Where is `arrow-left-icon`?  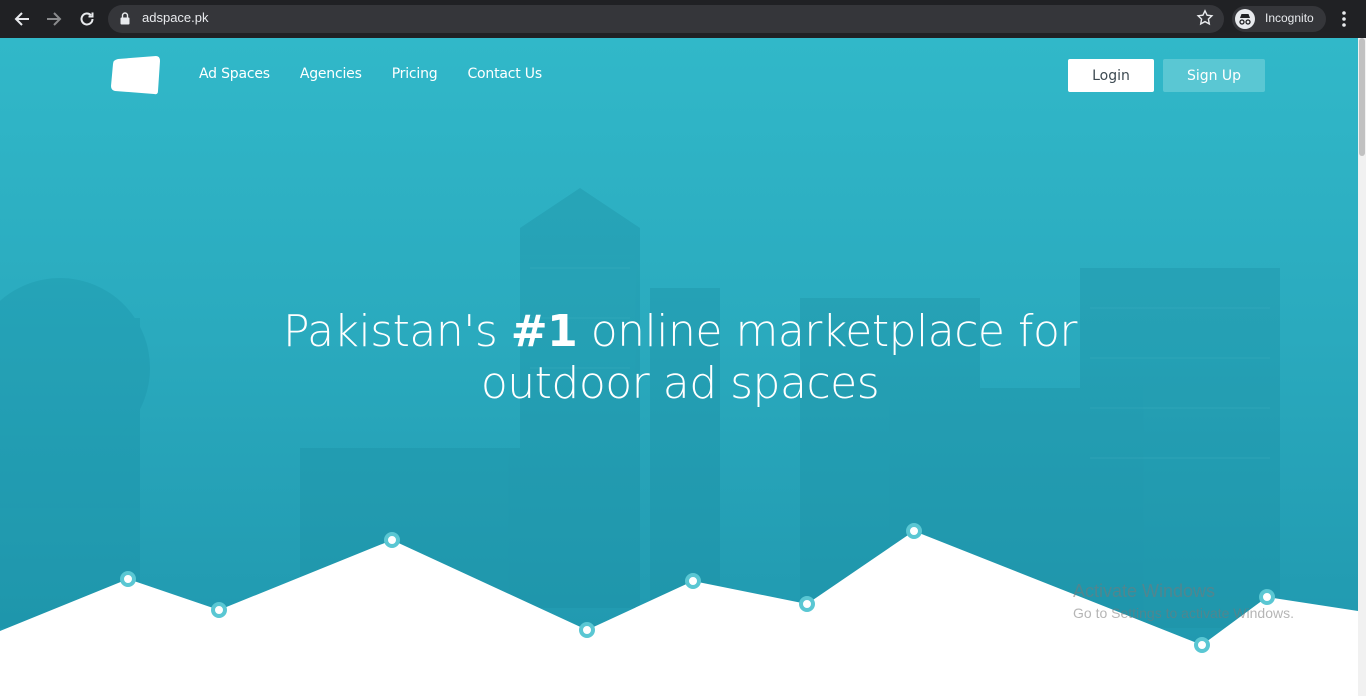
arrow-left-icon is located at coordinates (21, 19).